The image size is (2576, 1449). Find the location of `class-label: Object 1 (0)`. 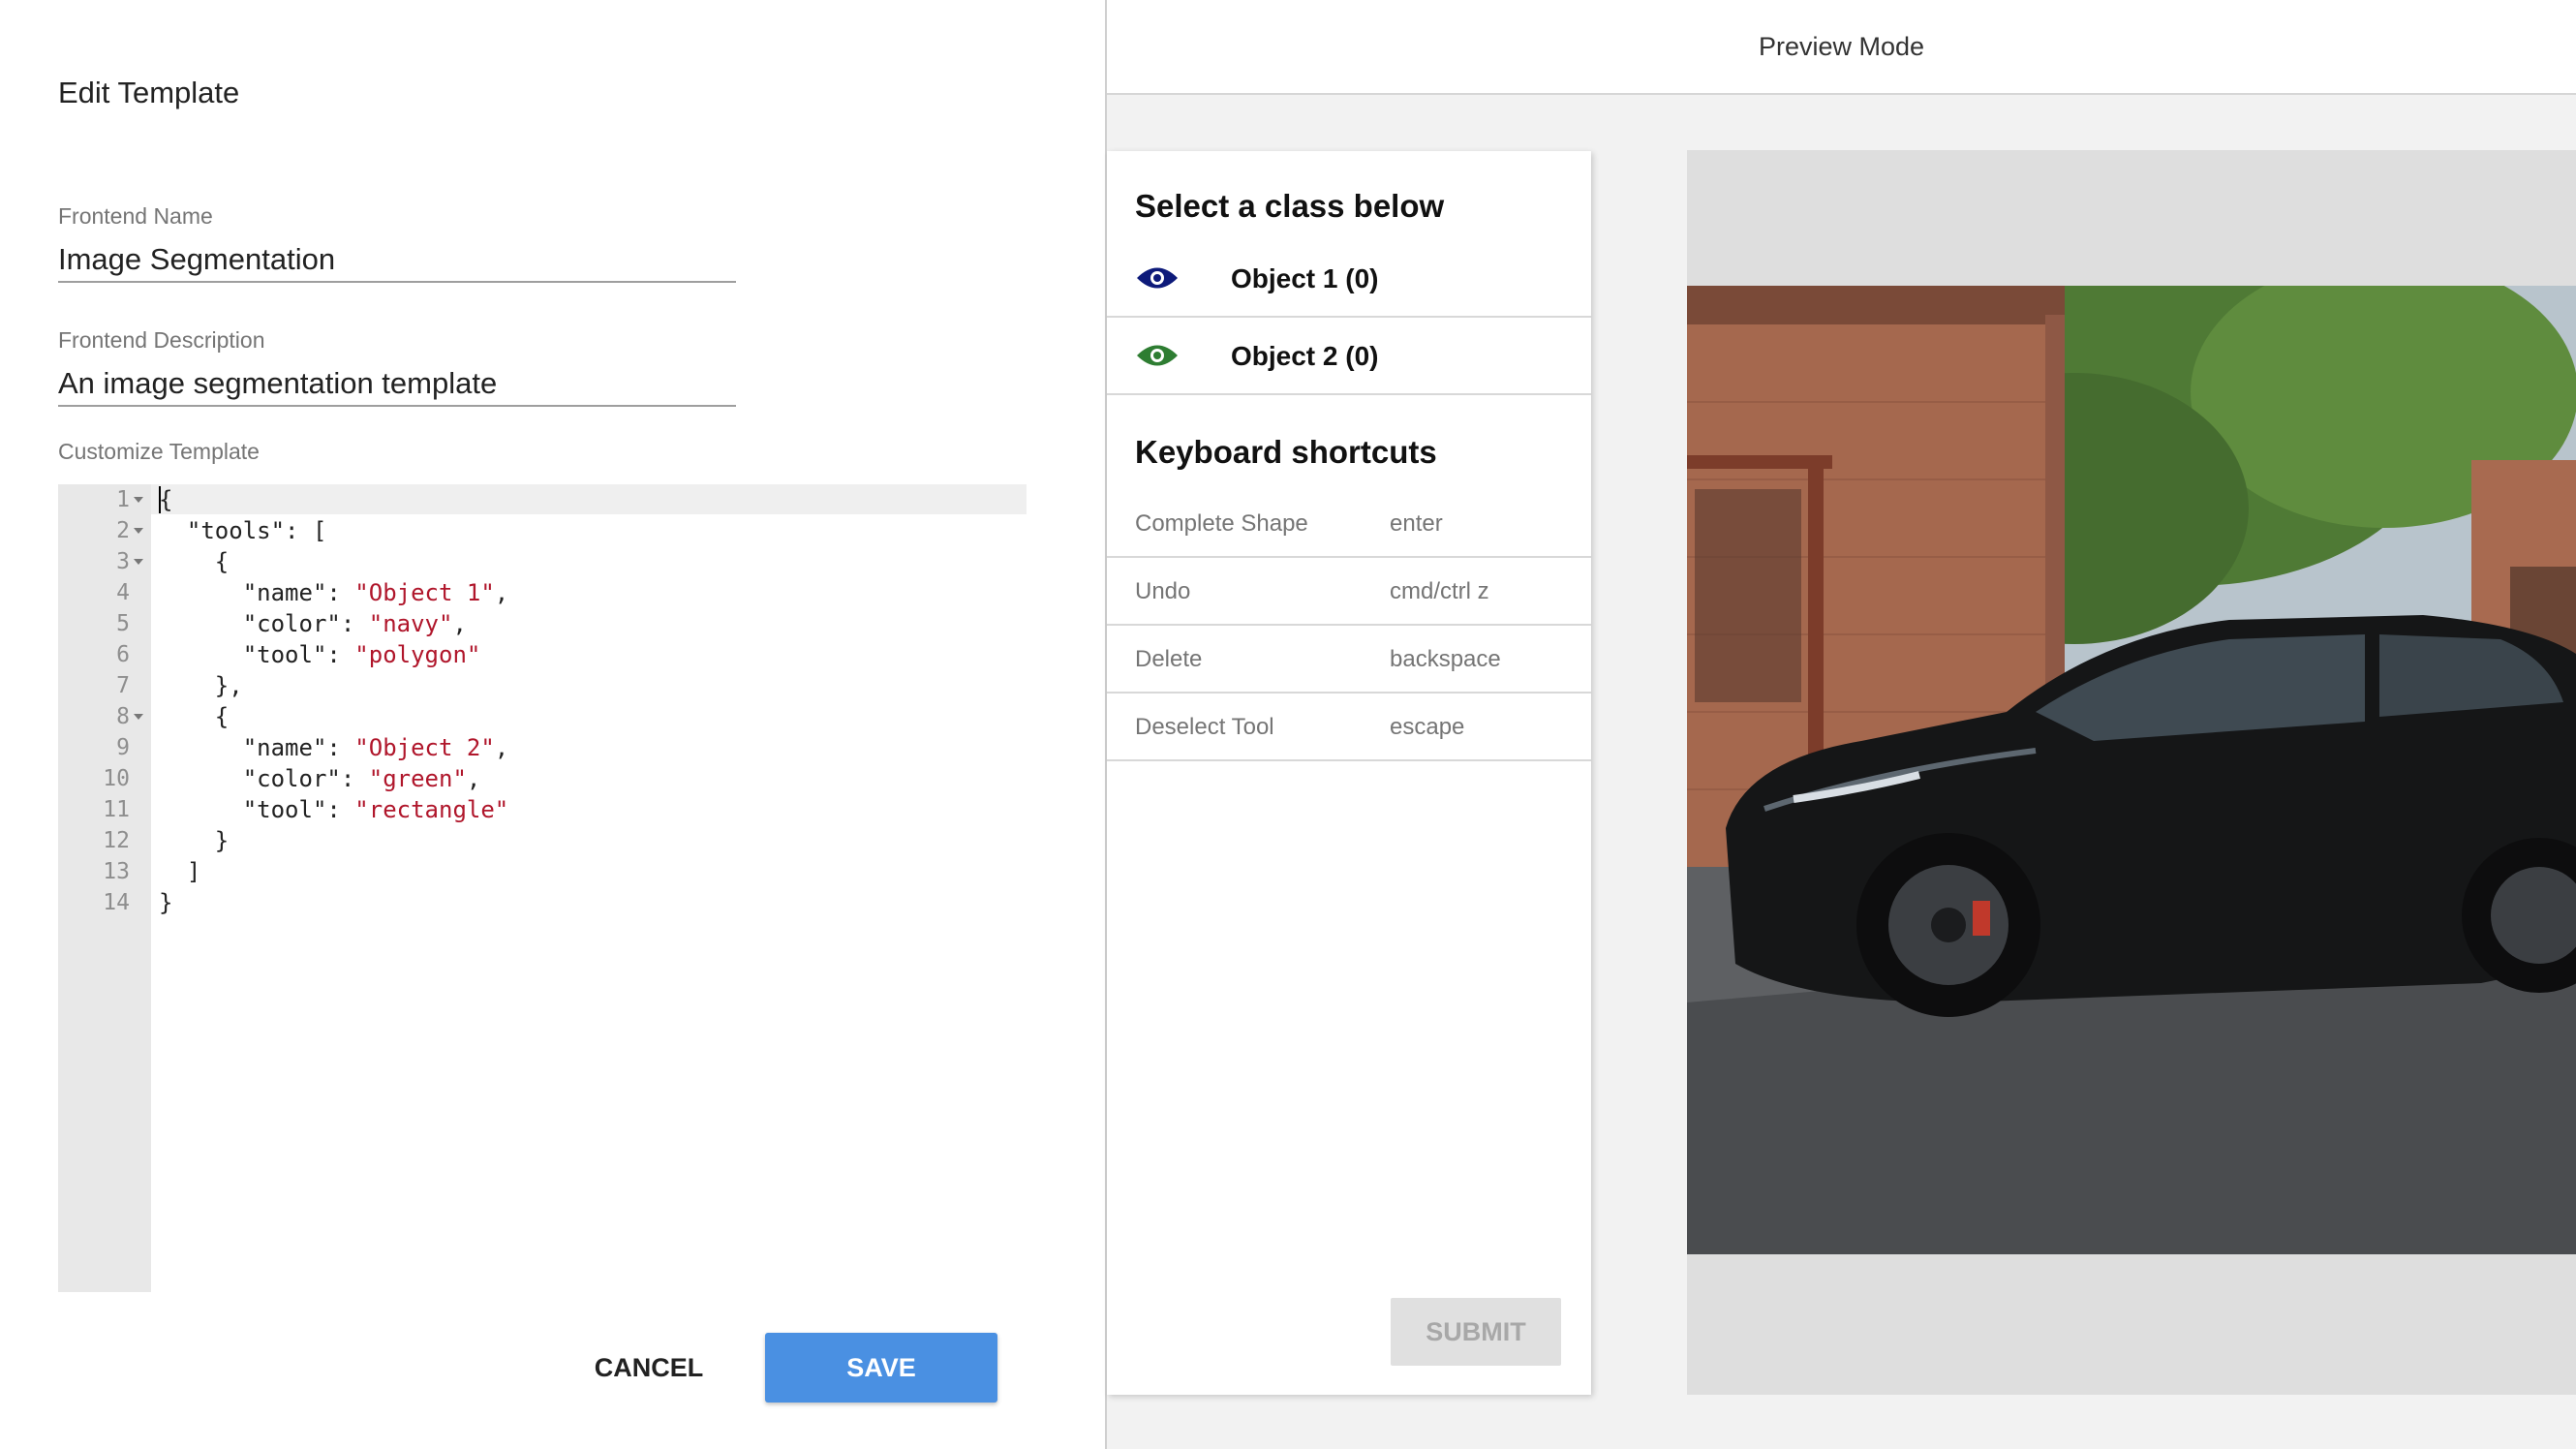

class-label: Object 1 (0) is located at coordinates (1305, 279).